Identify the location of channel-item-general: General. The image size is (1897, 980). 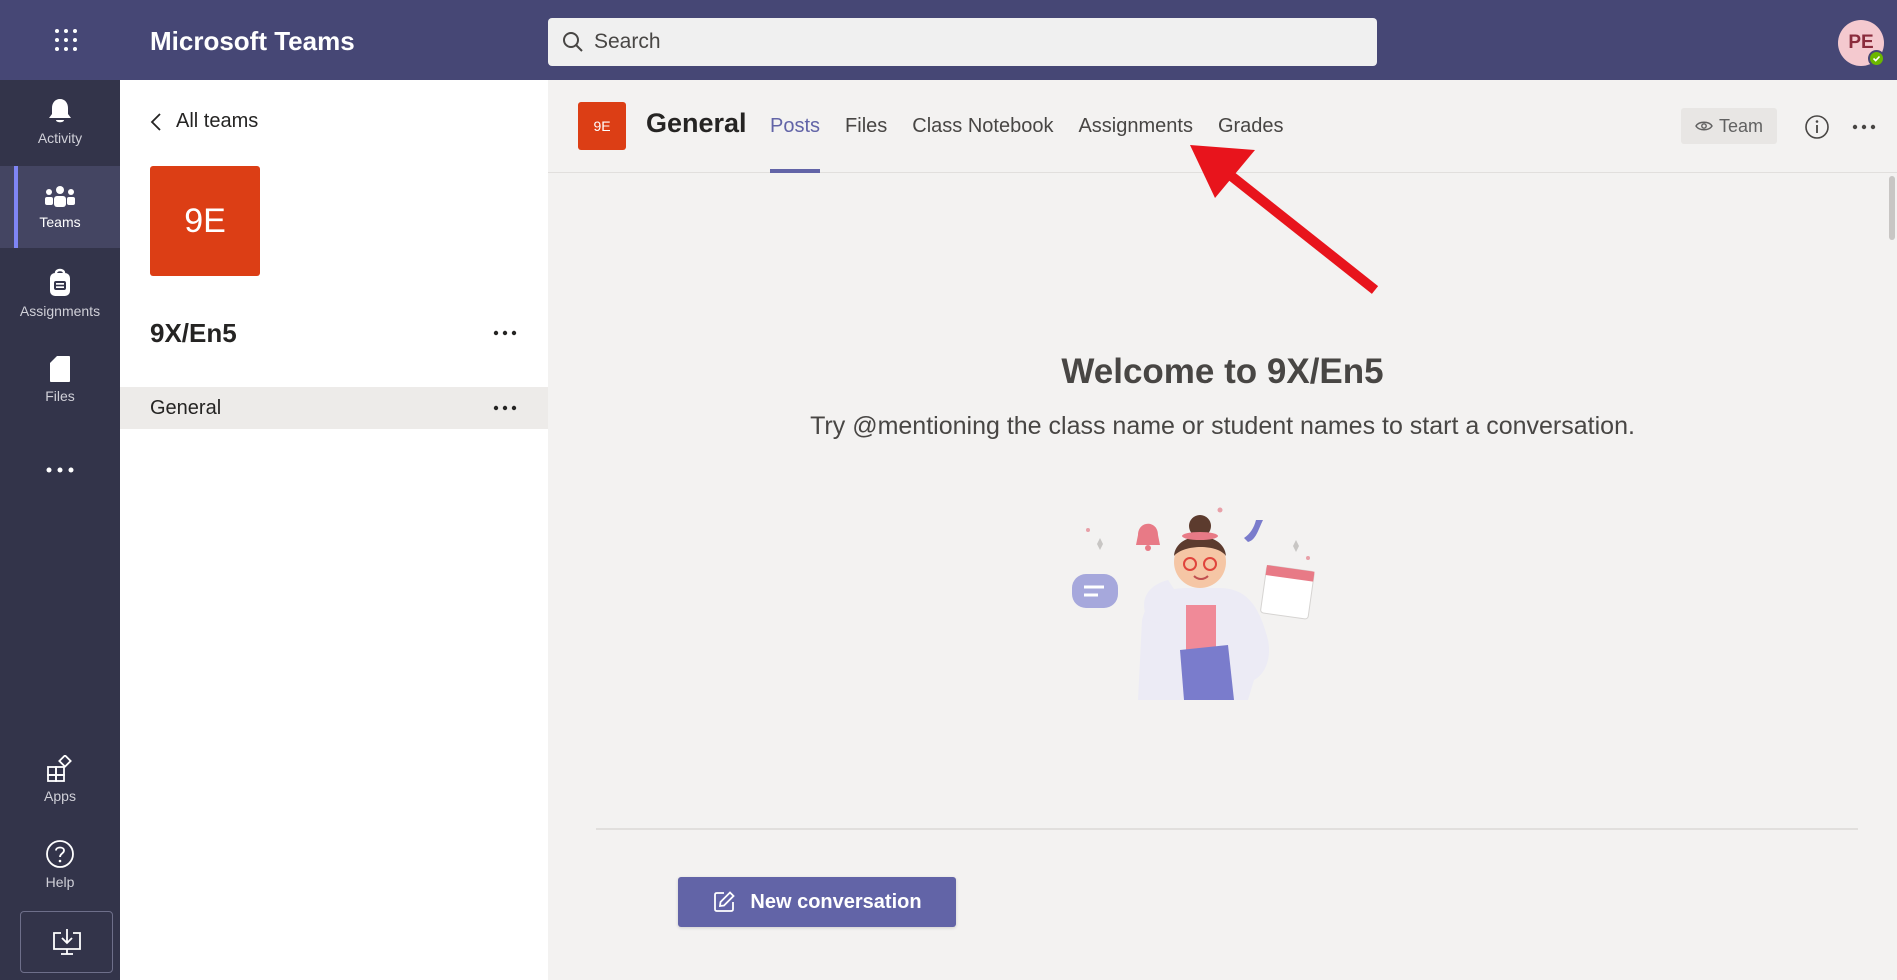
(334, 408).